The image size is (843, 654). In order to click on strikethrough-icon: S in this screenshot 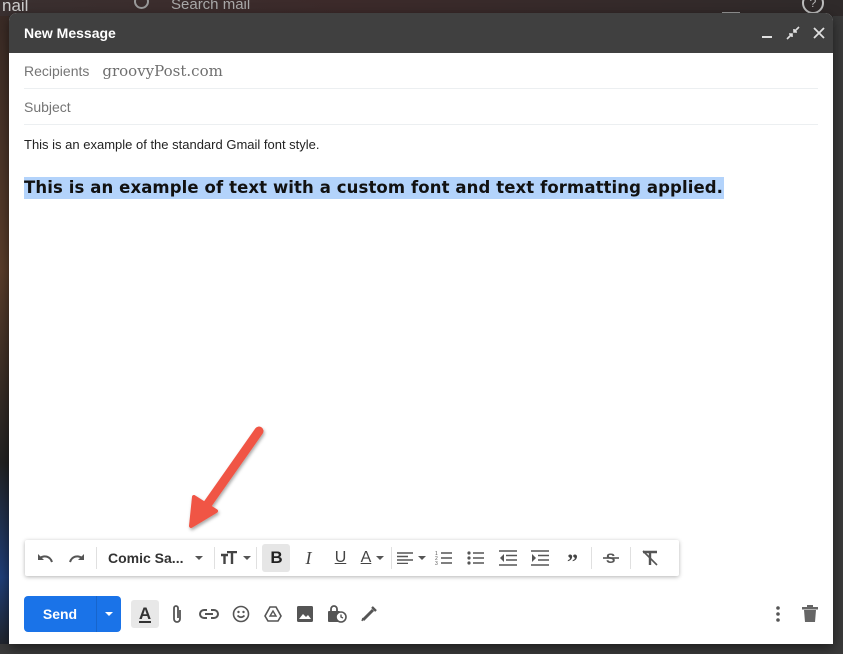, I will do `click(611, 558)`.